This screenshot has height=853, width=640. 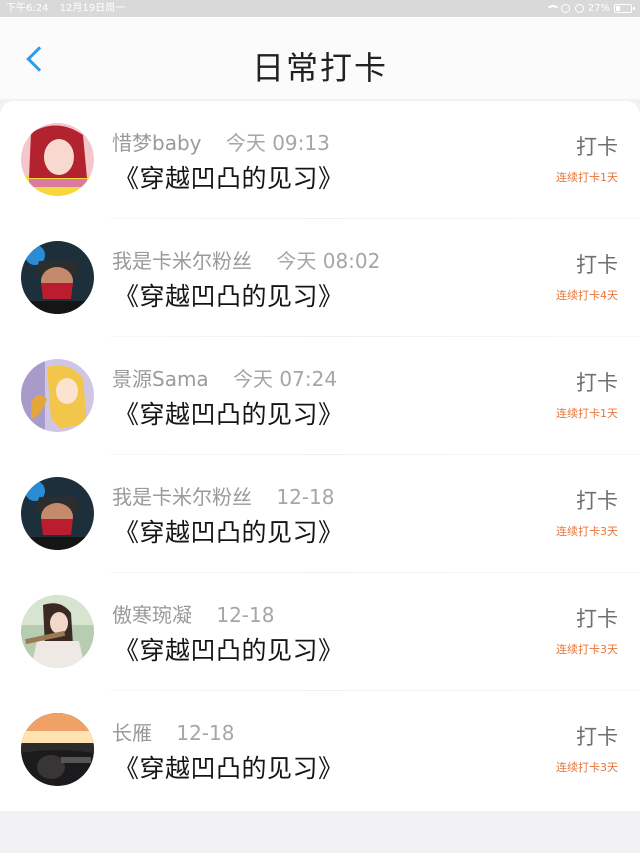 I want to click on status-icons: 27%, so click(x=590, y=8).